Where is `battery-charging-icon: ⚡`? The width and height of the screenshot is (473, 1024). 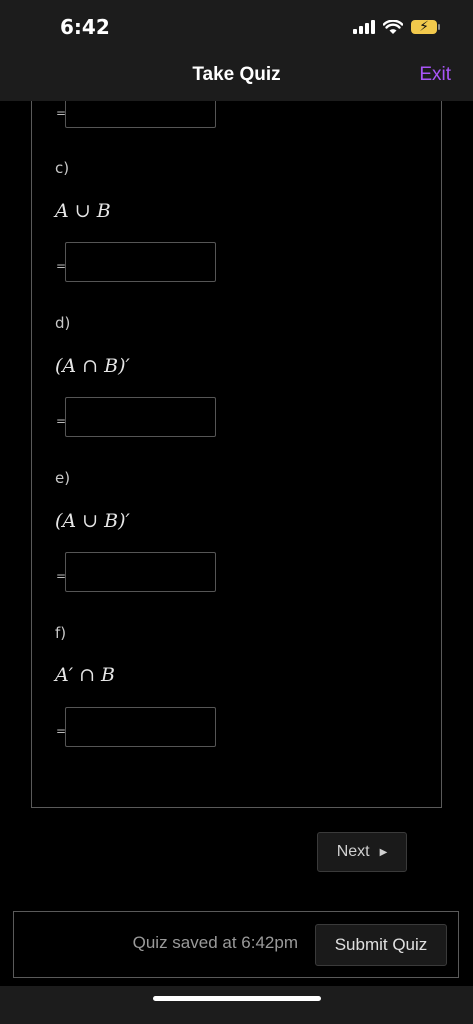 battery-charging-icon: ⚡ is located at coordinates (425, 27).